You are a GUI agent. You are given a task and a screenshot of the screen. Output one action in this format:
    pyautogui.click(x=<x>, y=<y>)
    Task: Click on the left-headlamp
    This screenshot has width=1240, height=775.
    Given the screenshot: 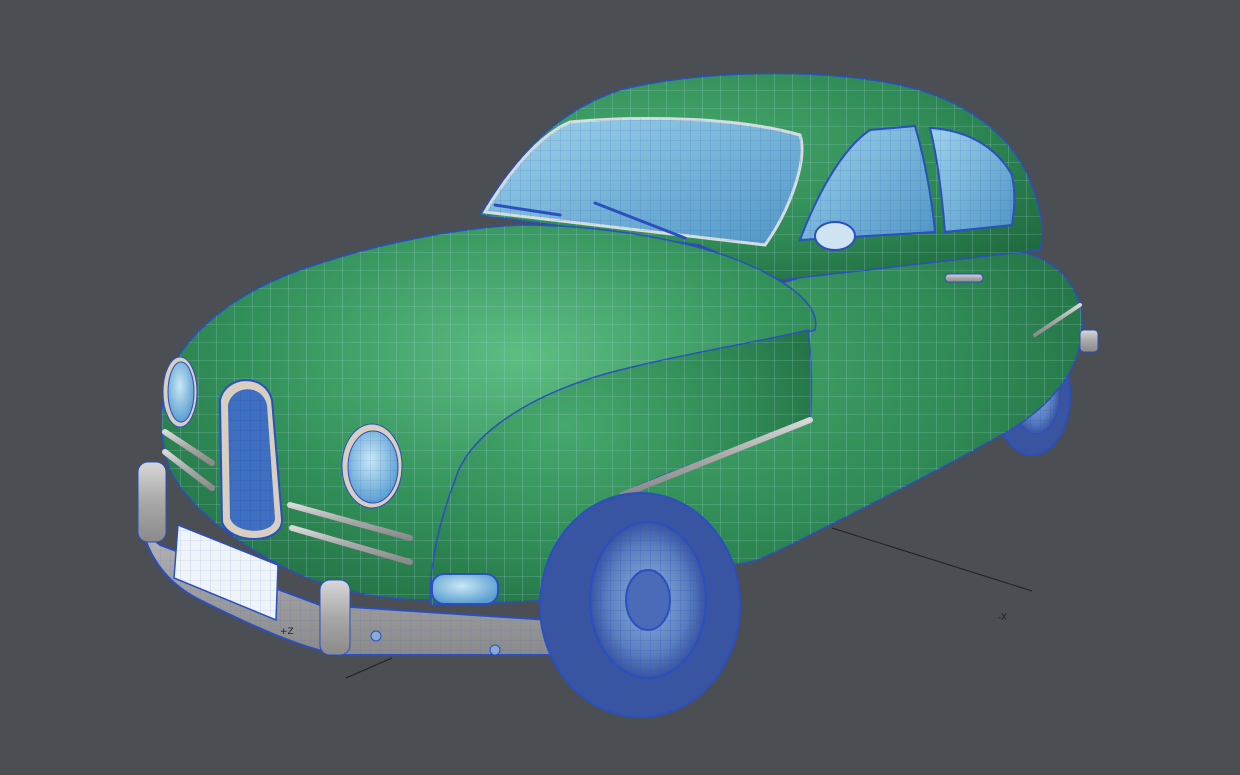 What is the action you would take?
    pyautogui.click(x=180, y=392)
    